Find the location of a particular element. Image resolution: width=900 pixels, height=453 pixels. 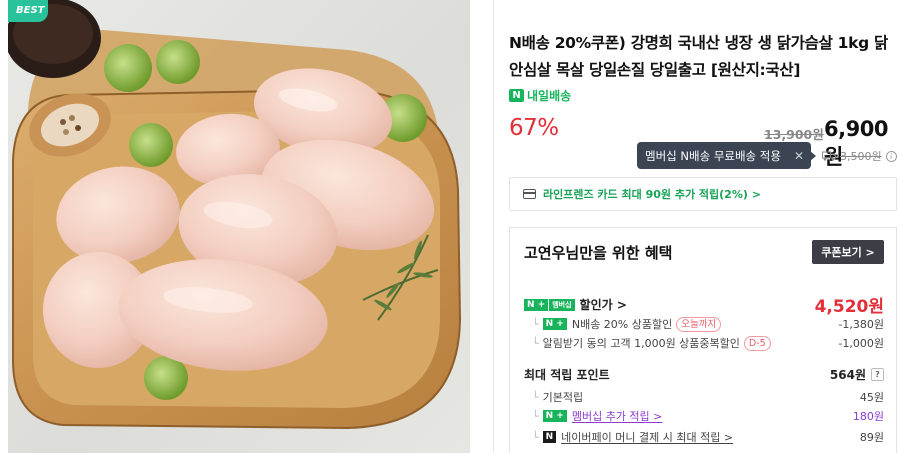

points-row: └ N + 멤버십 추가 적립 > 180원 is located at coordinates (704, 416).